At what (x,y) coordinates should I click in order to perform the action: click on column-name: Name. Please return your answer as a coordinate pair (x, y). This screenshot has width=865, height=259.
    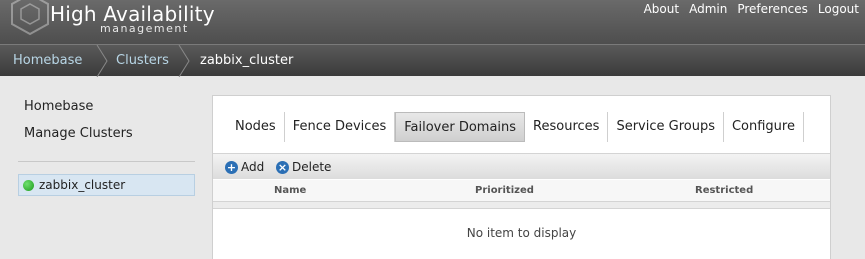
    Looking at the image, I should click on (290, 190).